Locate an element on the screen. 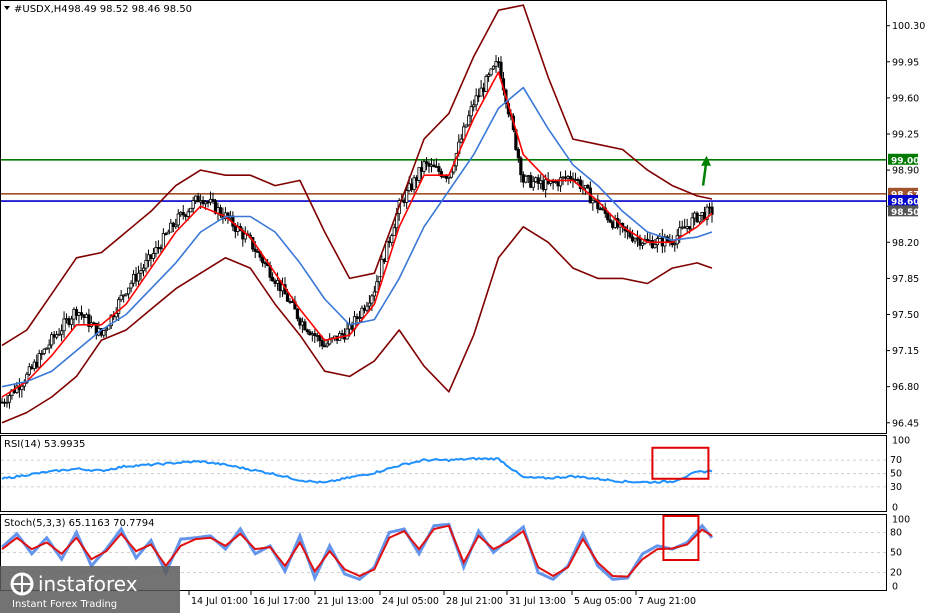 The image size is (943, 613). date-tick-label: 7 Aug 21:00 is located at coordinates (667, 601).